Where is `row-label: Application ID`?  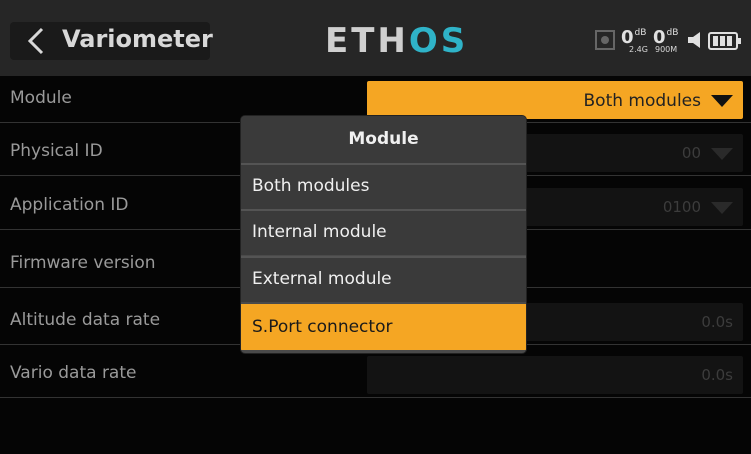
row-label: Application ID is located at coordinates (69, 205).